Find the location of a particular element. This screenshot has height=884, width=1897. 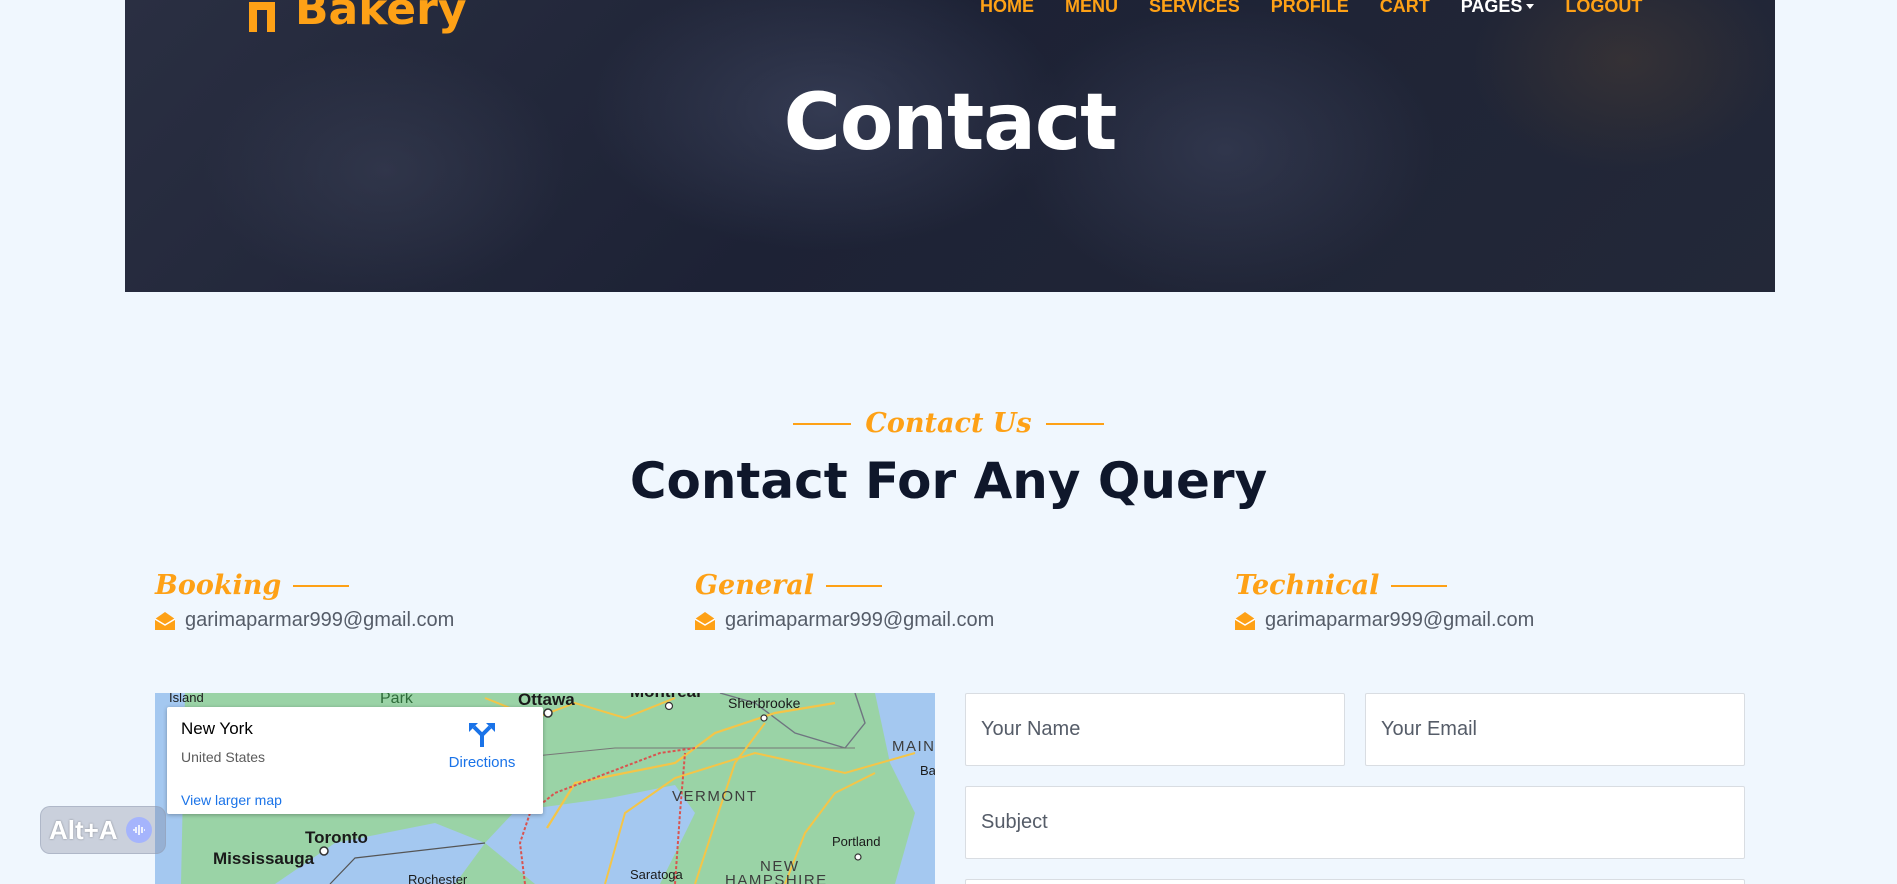

caret-down-icon is located at coordinates (1530, 6).